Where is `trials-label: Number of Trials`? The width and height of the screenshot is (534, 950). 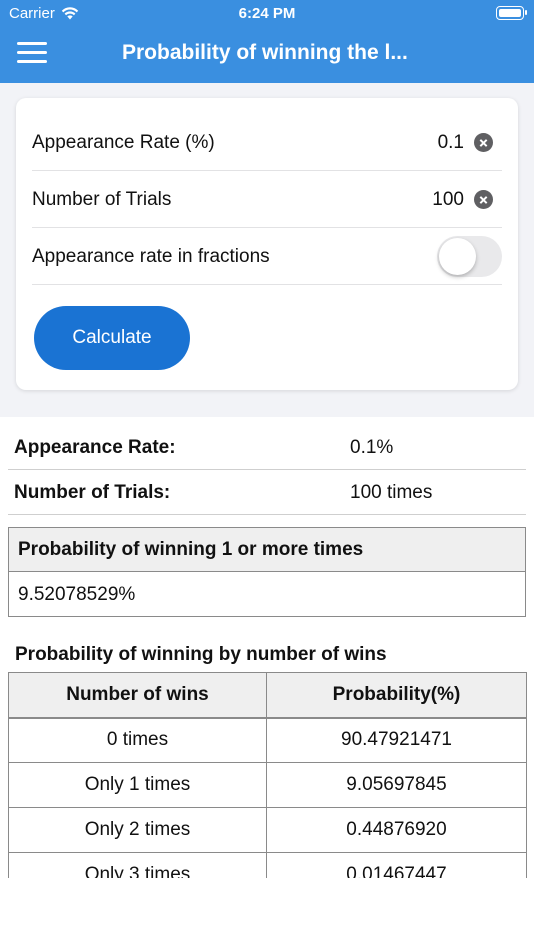 trials-label: Number of Trials is located at coordinates (102, 199).